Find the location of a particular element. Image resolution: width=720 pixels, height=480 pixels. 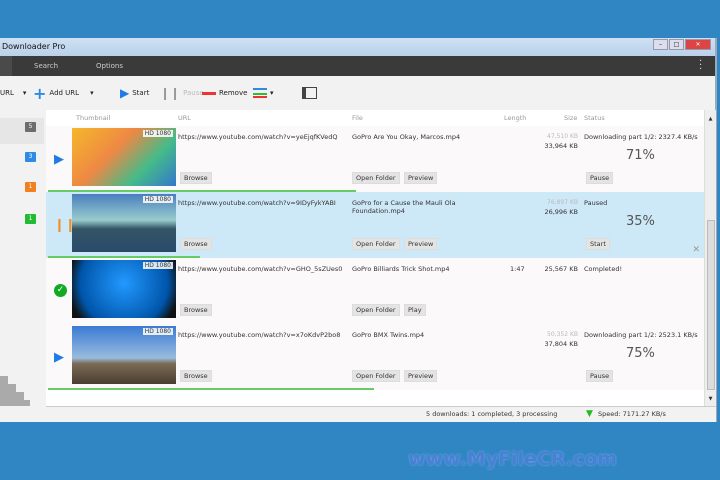

start-button: ▶ Start is located at coordinates (134, 93).